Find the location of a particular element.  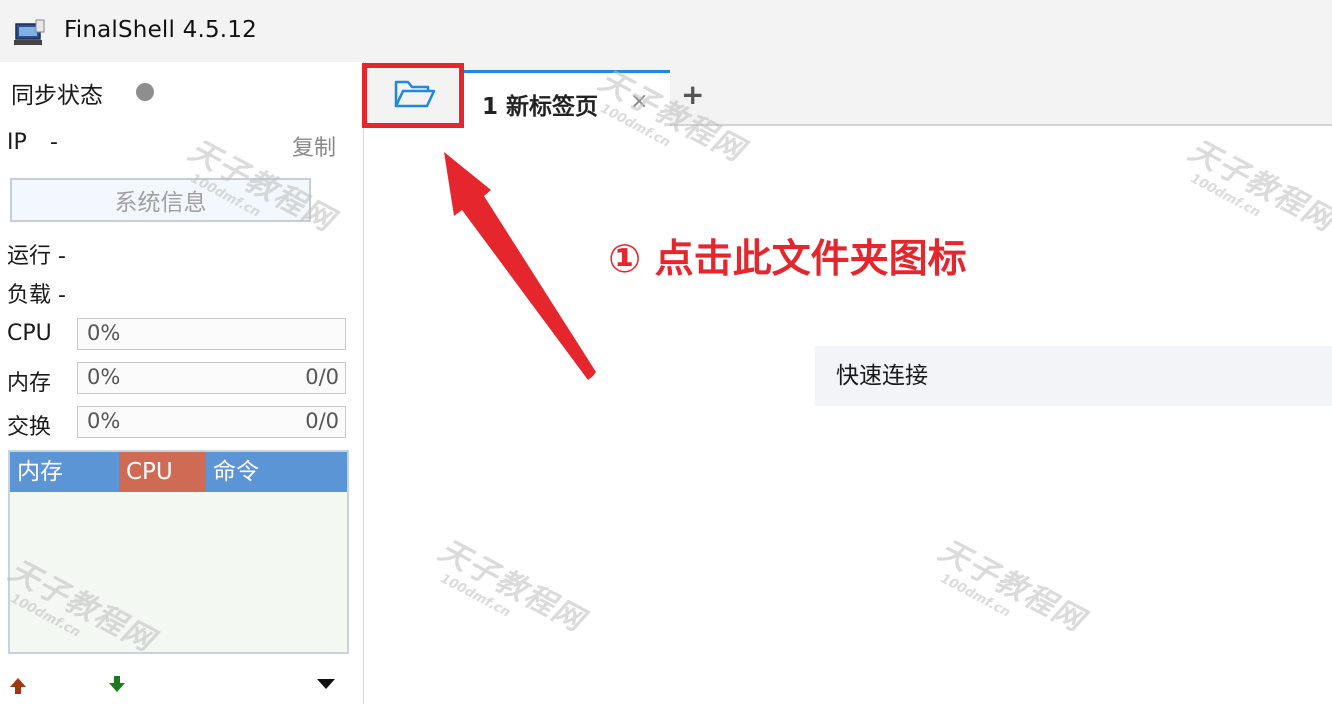

tab-new-tab: 1 新标签页 × is located at coordinates (567, 98).